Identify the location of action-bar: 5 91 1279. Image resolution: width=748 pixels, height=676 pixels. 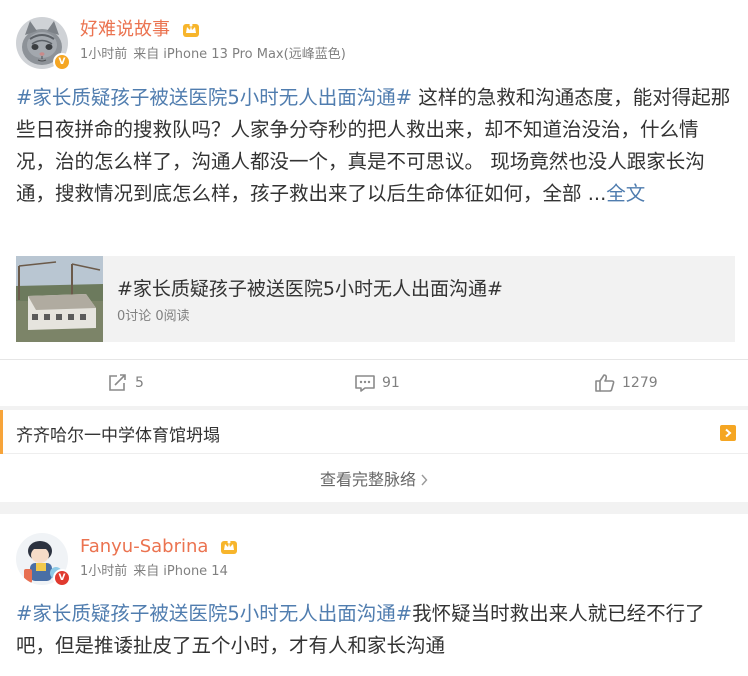
(374, 382).